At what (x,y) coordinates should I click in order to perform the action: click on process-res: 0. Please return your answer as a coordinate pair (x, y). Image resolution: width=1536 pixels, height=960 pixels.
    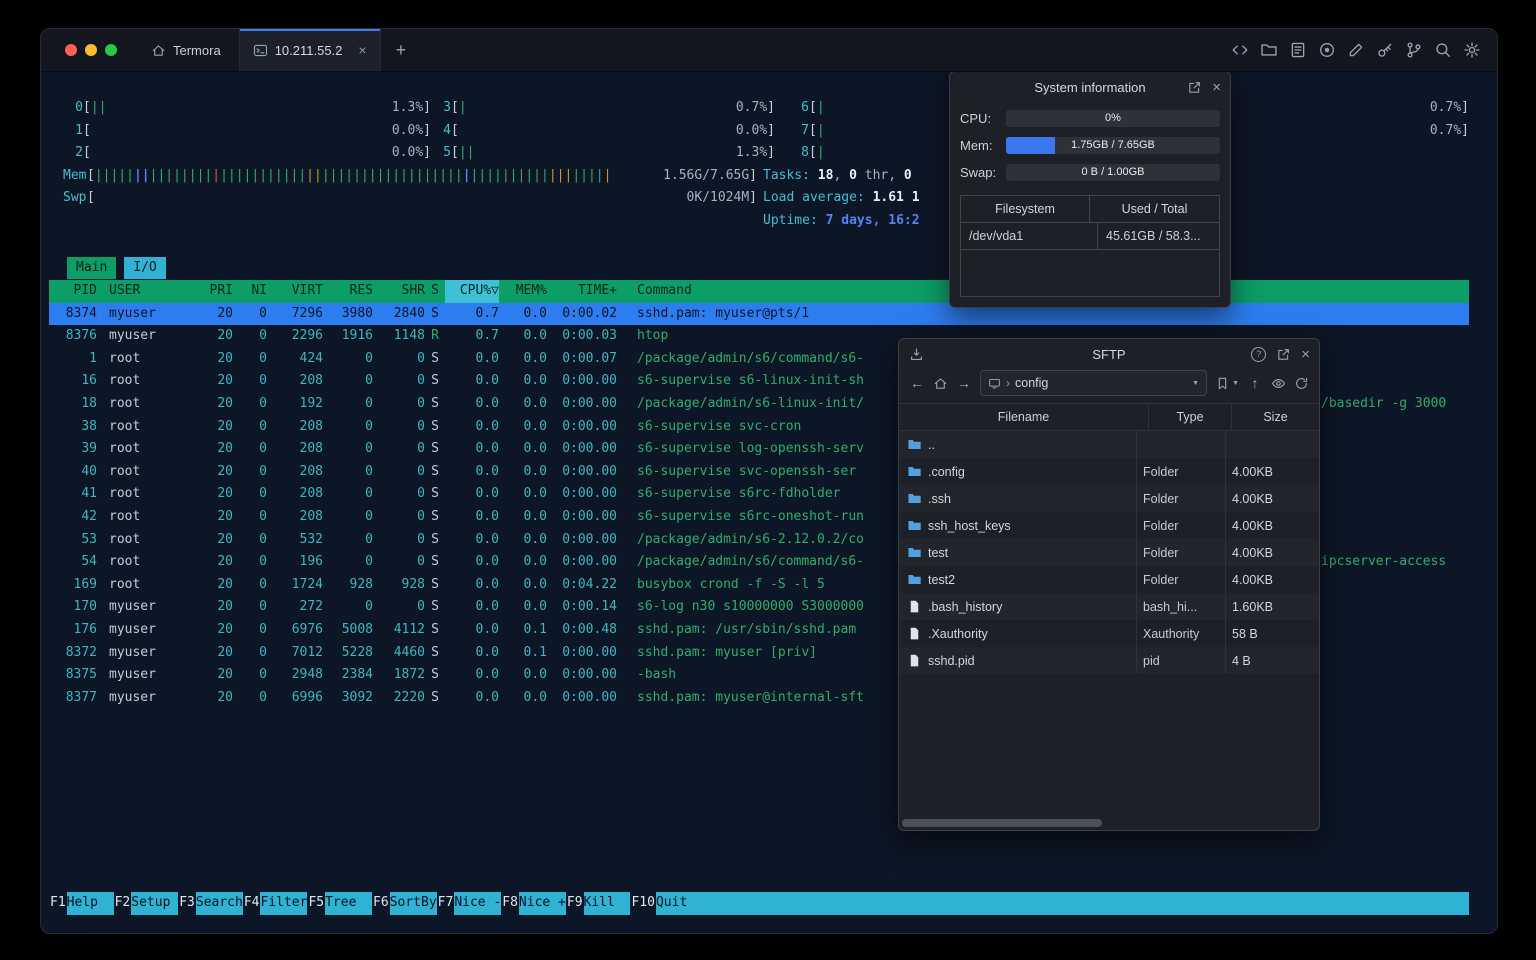
    Looking at the image, I should click on (369, 516).